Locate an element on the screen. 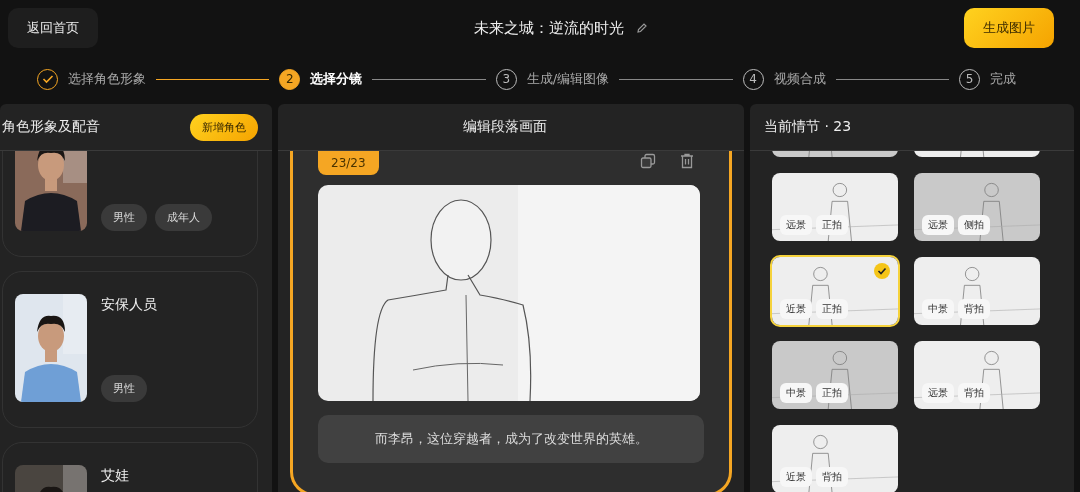 The image size is (1080, 492). panel-title: 角色形象及配音 is located at coordinates (51, 127).